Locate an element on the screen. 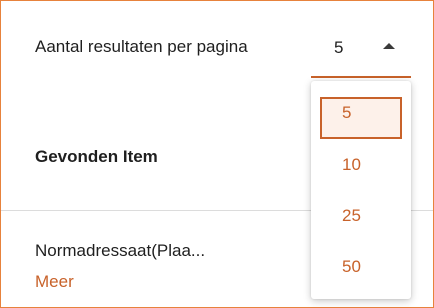 The height and width of the screenshot is (308, 434). option-label: 25 is located at coordinates (351, 215).